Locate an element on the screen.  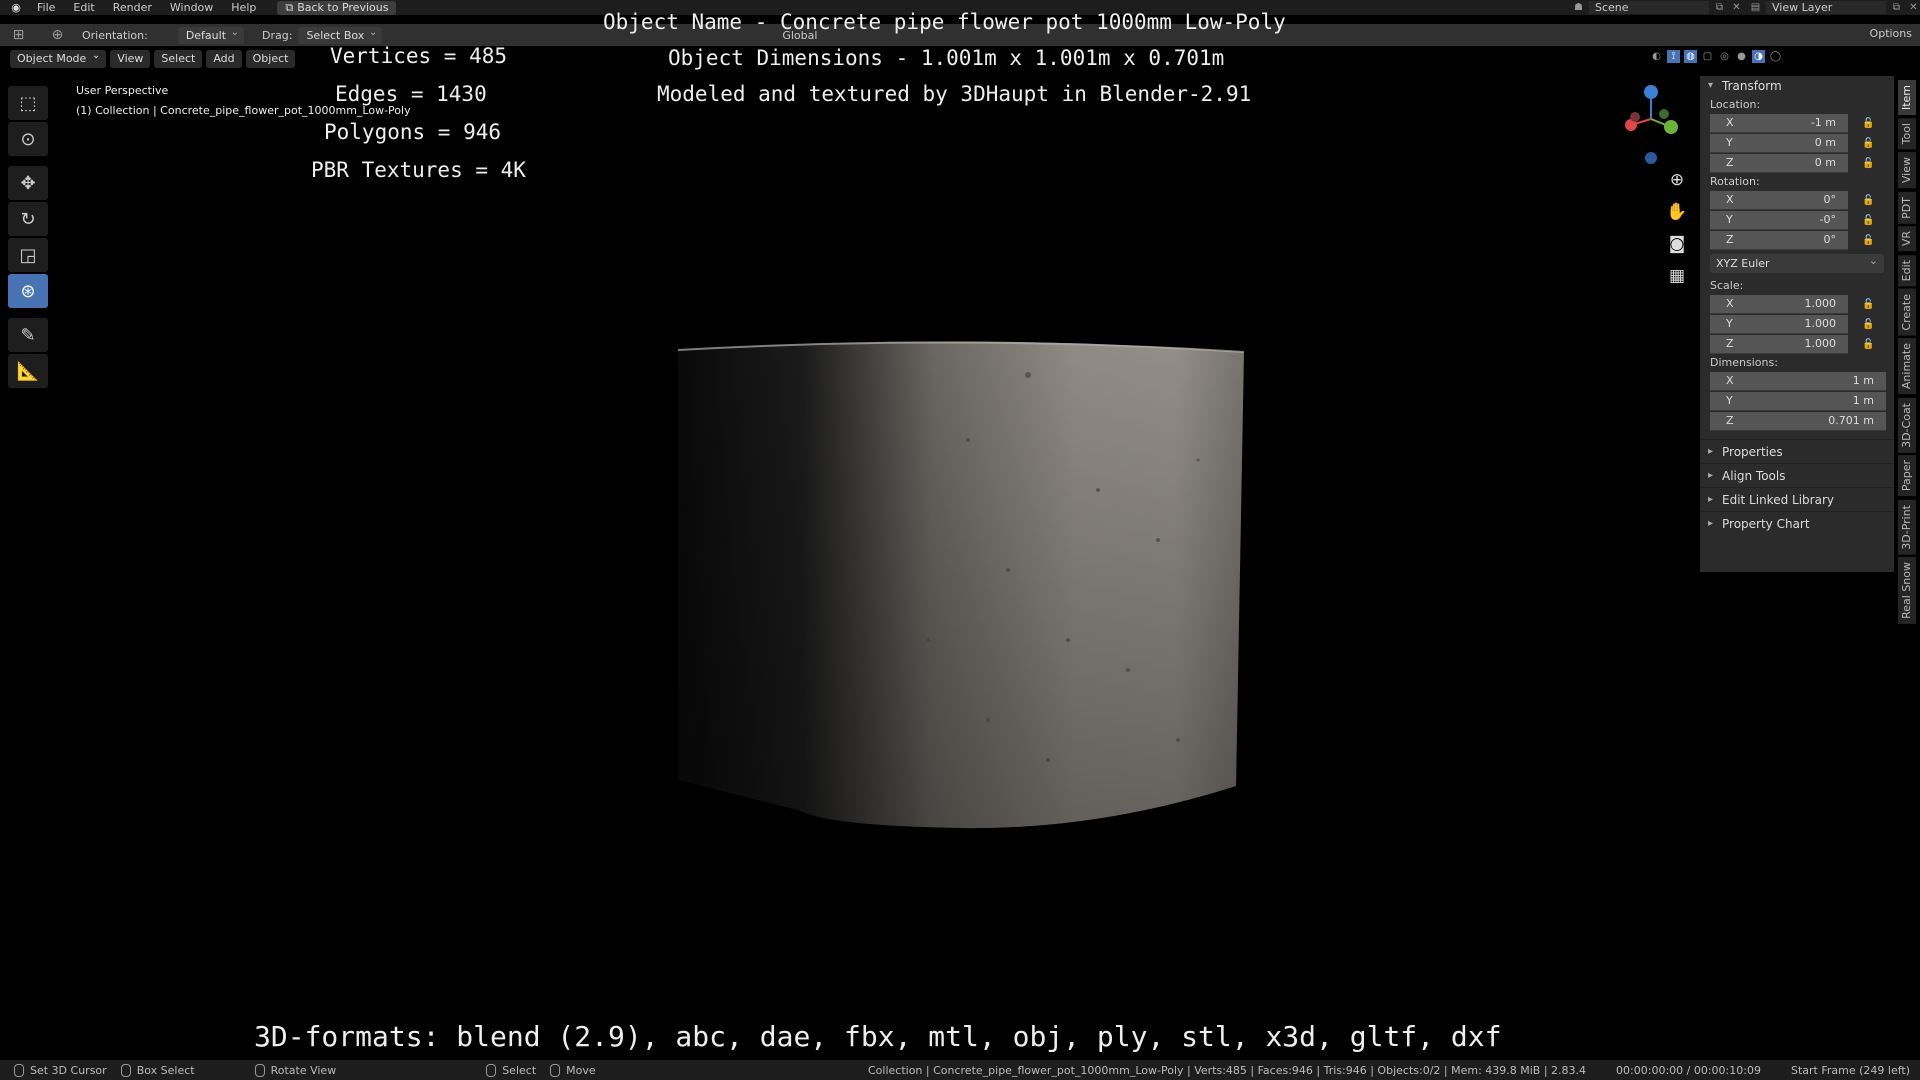
camera-view-icon: ◙ is located at coordinates (1677, 246).